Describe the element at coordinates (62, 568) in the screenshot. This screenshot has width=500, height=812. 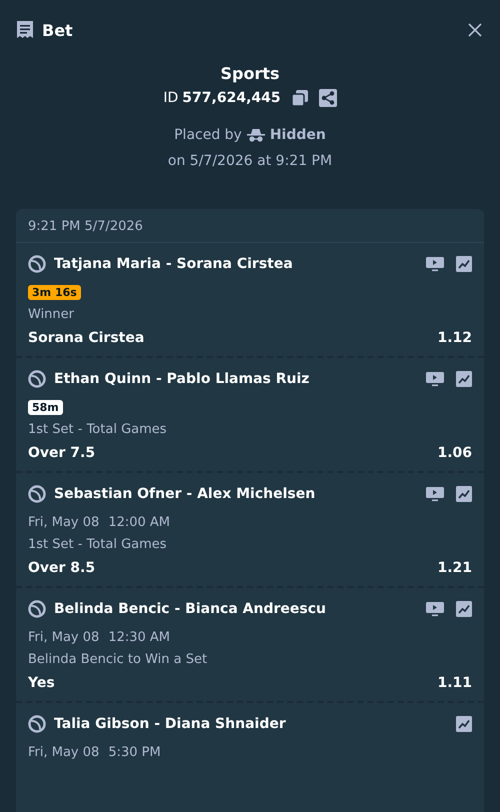
I see `selection-name: Over 8.5` at that location.